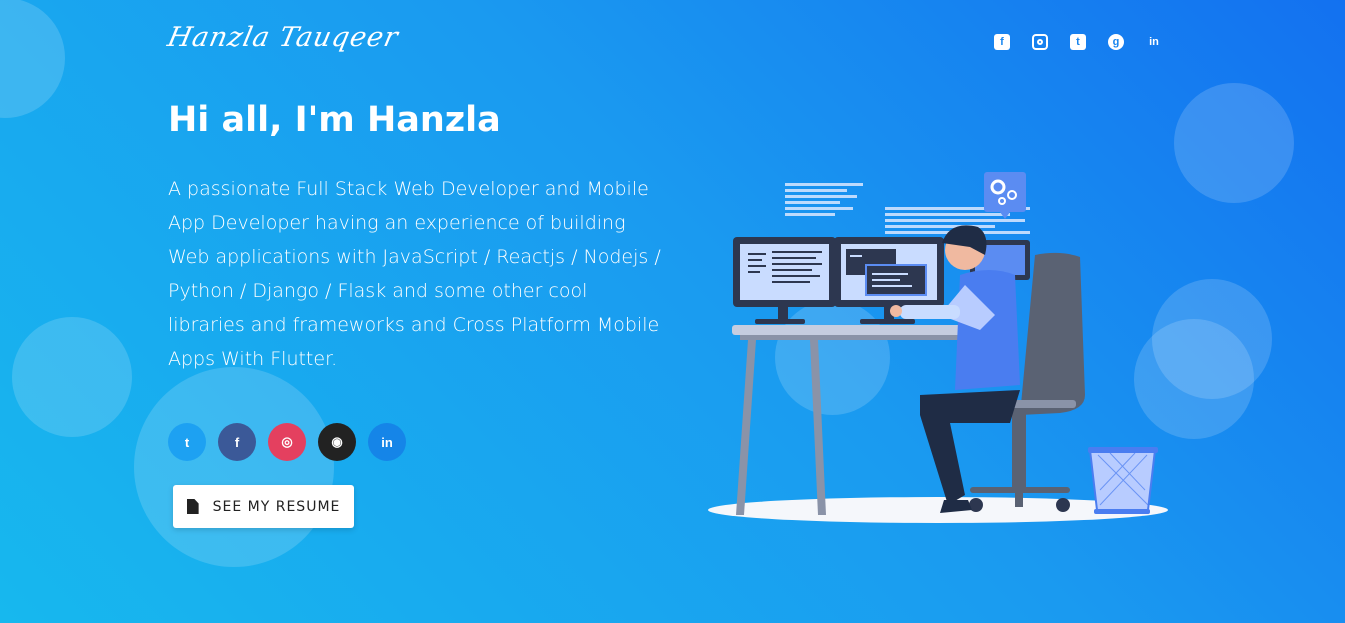 This screenshot has height=623, width=1345. I want to click on site-logo: Hanzla Tauqeer, so click(283, 37).